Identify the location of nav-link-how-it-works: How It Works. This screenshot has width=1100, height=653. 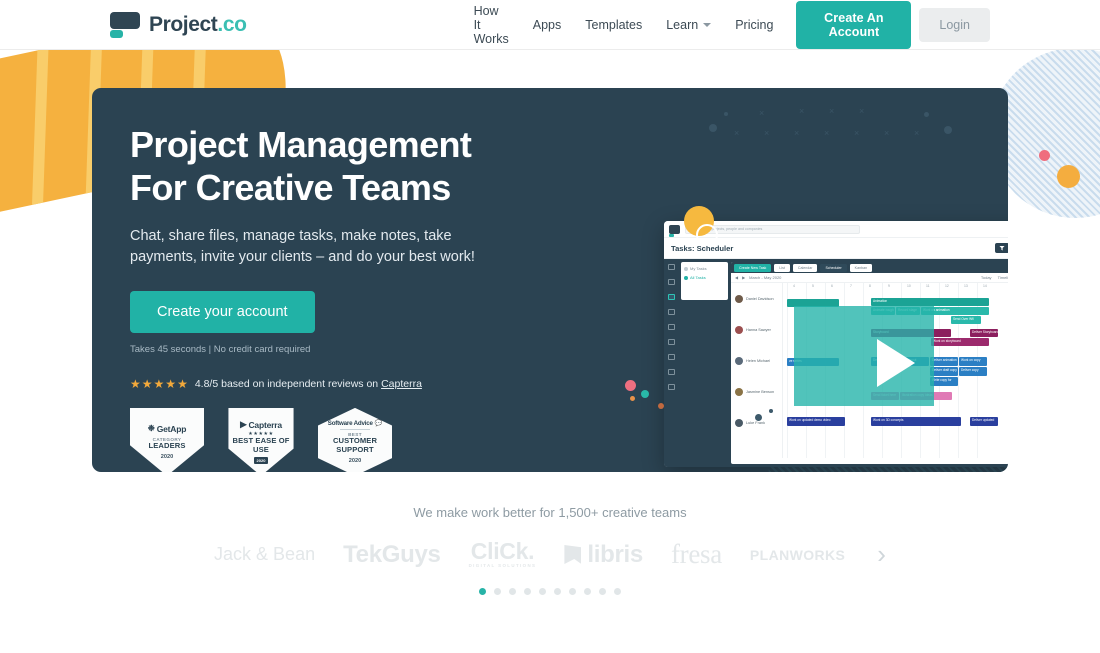
(491, 25).